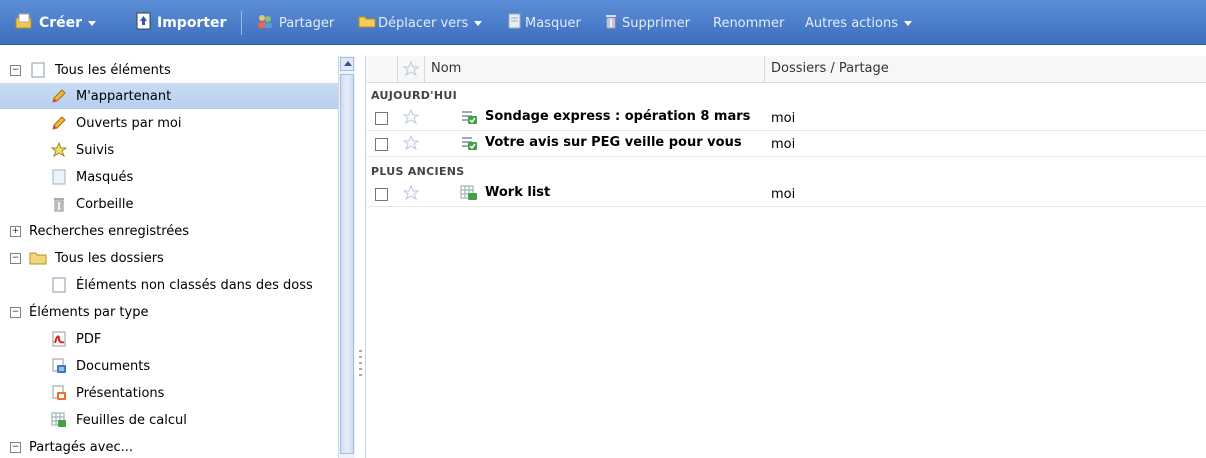 The width and height of the screenshot is (1206, 458). Describe the element at coordinates (169, 177) in the screenshot. I see `sidebar-item-hidden: Masqués` at that location.